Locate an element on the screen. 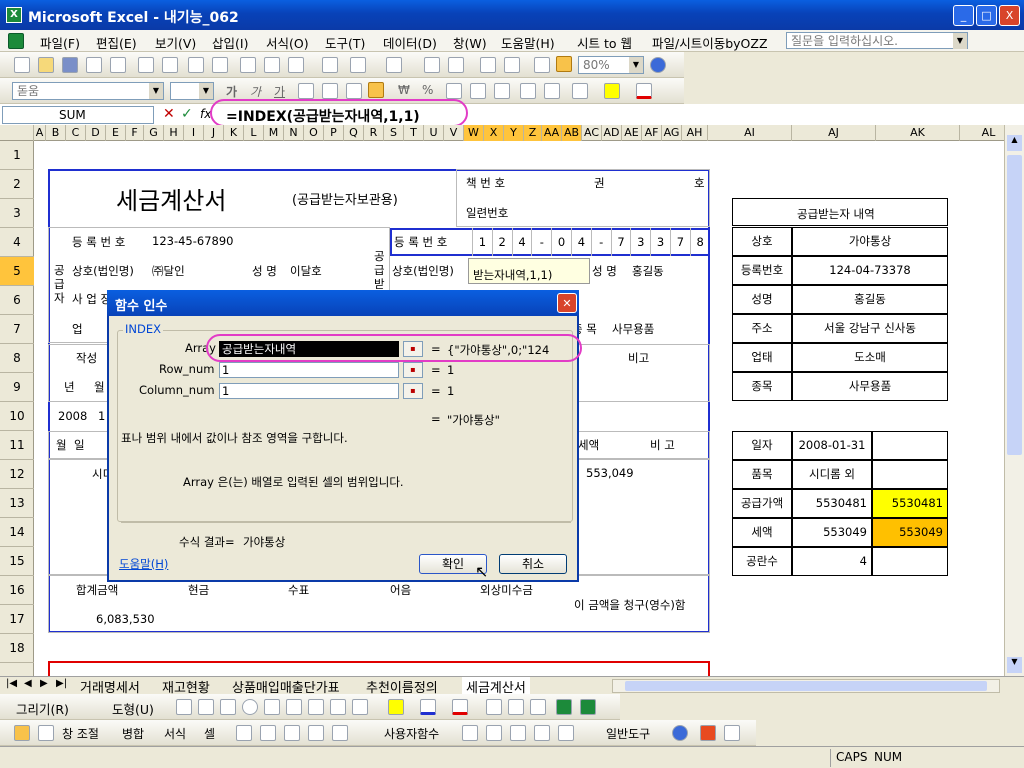 Image resolution: width=1024 pixels, height=768 pixels. cancel-formula-icon: ✕ is located at coordinates (169, 114).